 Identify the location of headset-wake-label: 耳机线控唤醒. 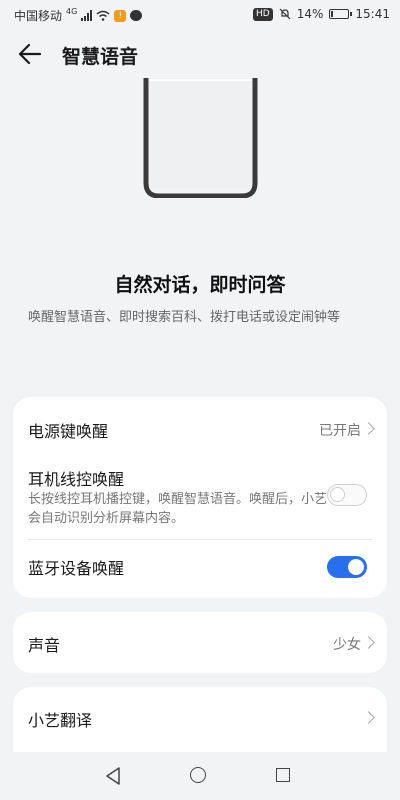
(76, 479).